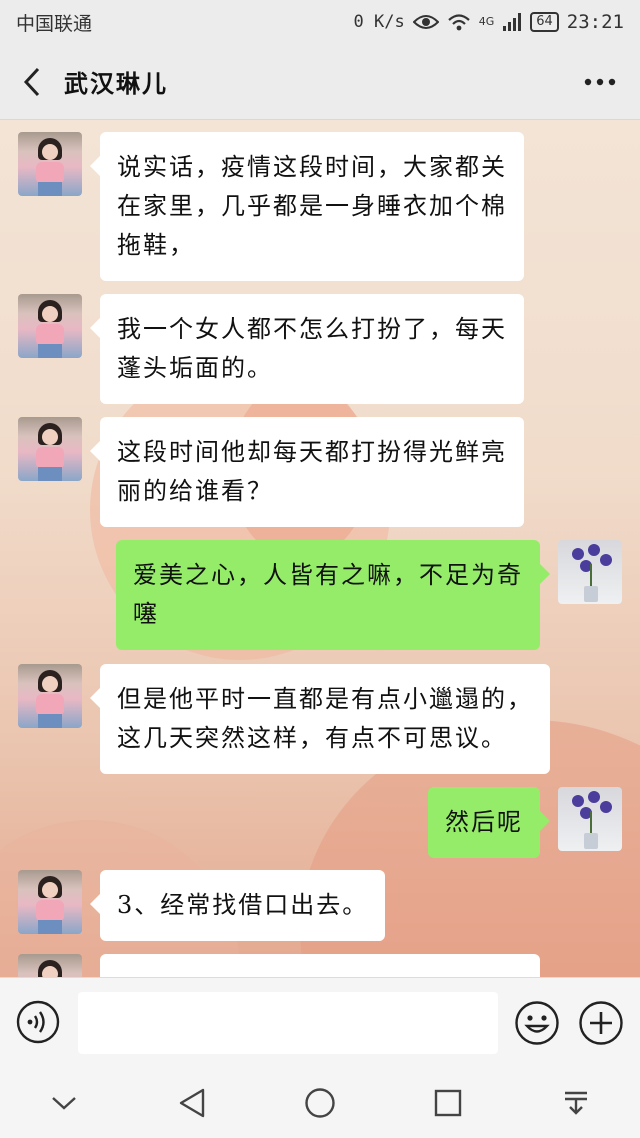  What do you see at coordinates (307, 349) in the screenshot?
I see `message-bubble-received: 我一个女人都不怎么打扮了，每天 蓬头垢面的。` at bounding box center [307, 349].